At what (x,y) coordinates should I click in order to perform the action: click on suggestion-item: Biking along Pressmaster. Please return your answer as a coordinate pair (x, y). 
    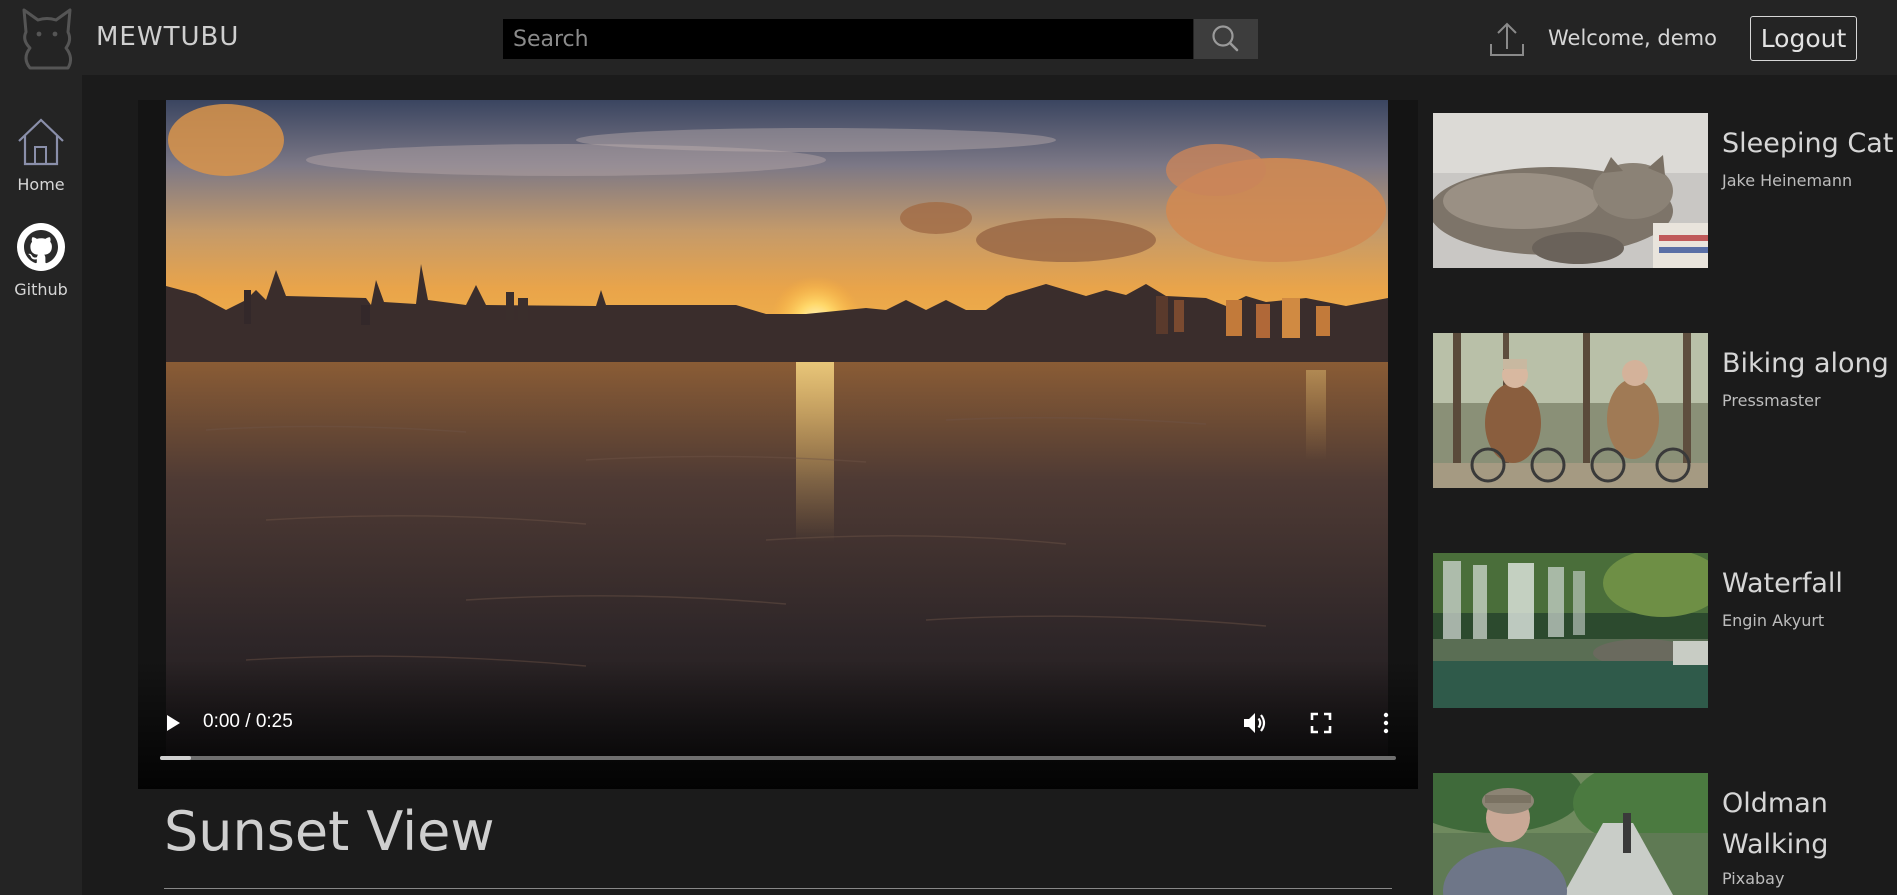
    Looking at the image, I should click on (1665, 411).